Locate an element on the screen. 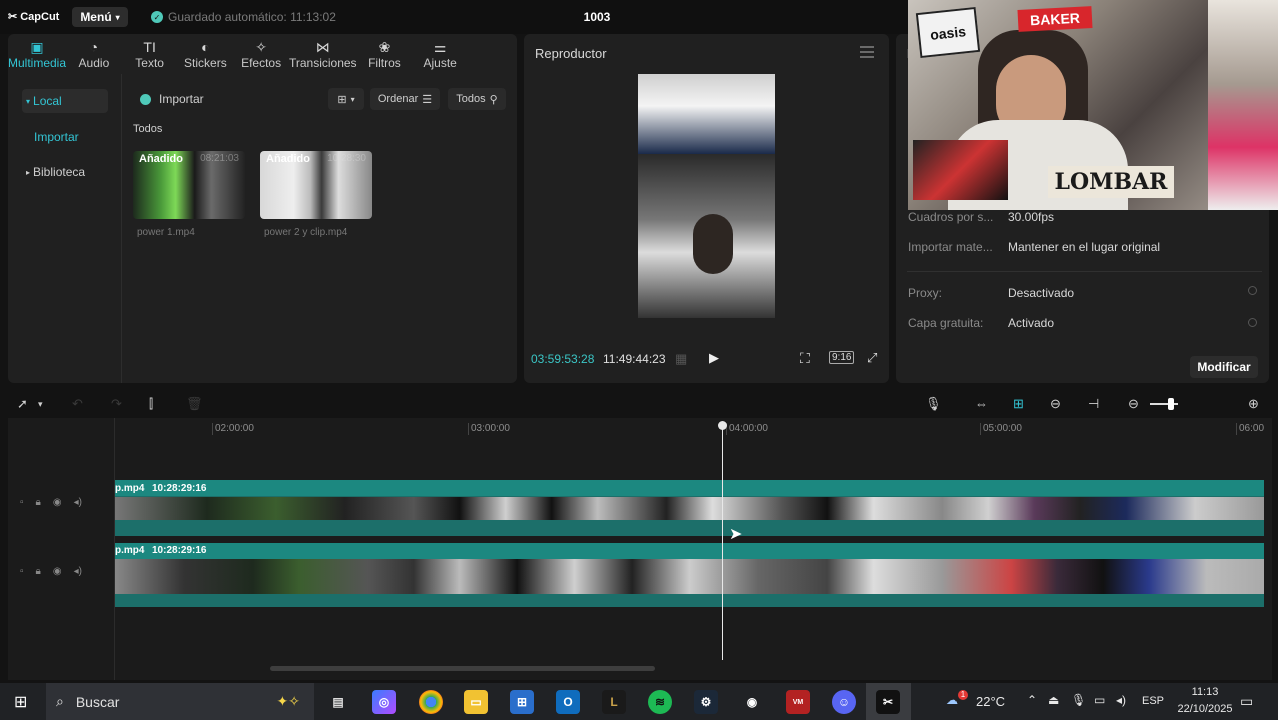  project-title: 1003 is located at coordinates (597, 17).